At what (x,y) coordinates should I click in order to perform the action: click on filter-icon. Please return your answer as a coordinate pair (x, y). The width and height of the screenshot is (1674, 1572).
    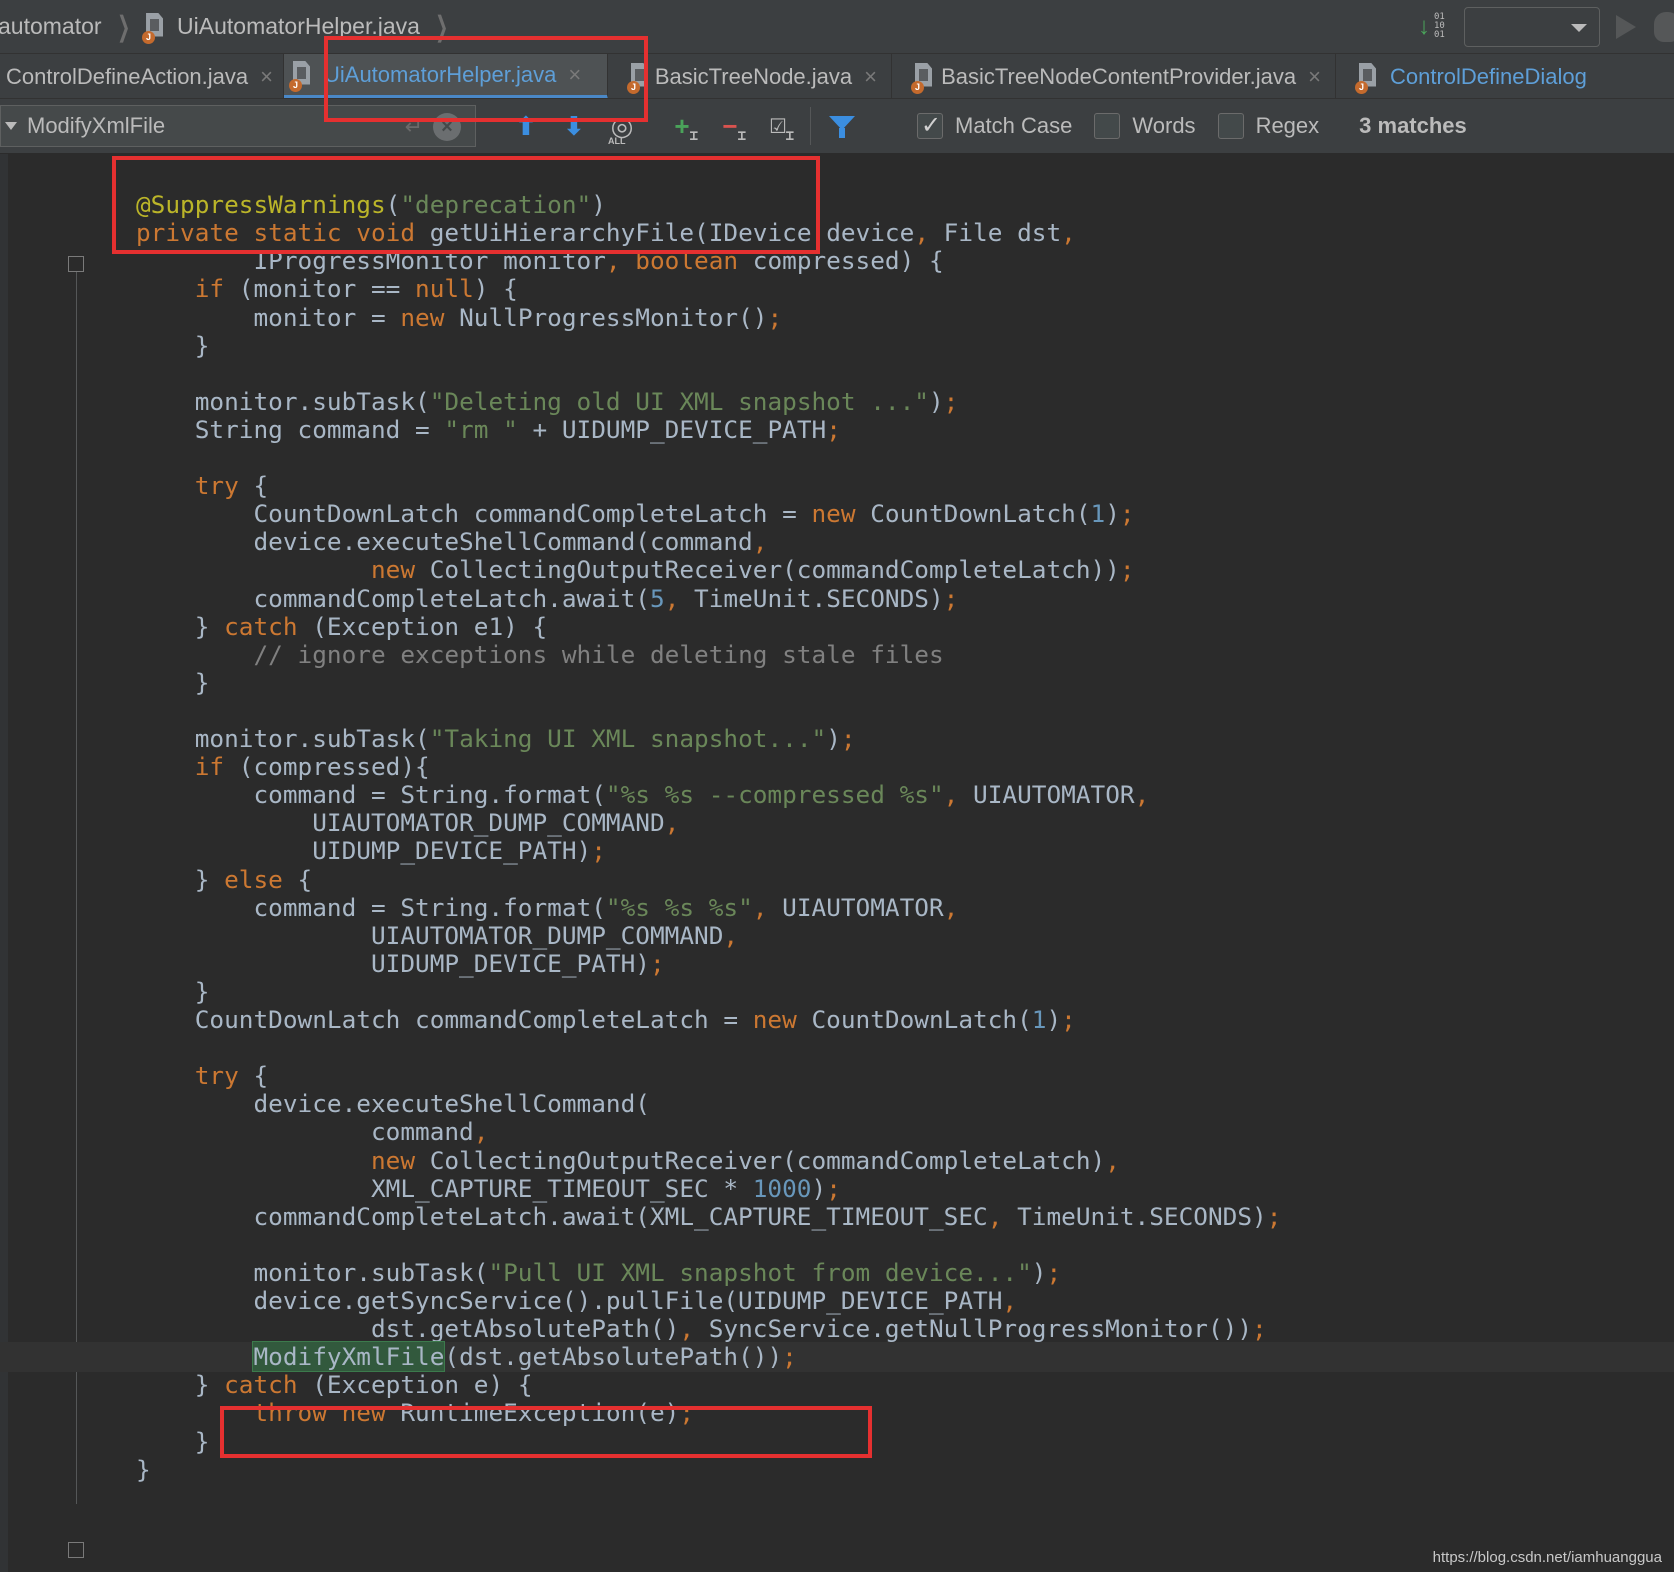
    Looking at the image, I should click on (844, 126).